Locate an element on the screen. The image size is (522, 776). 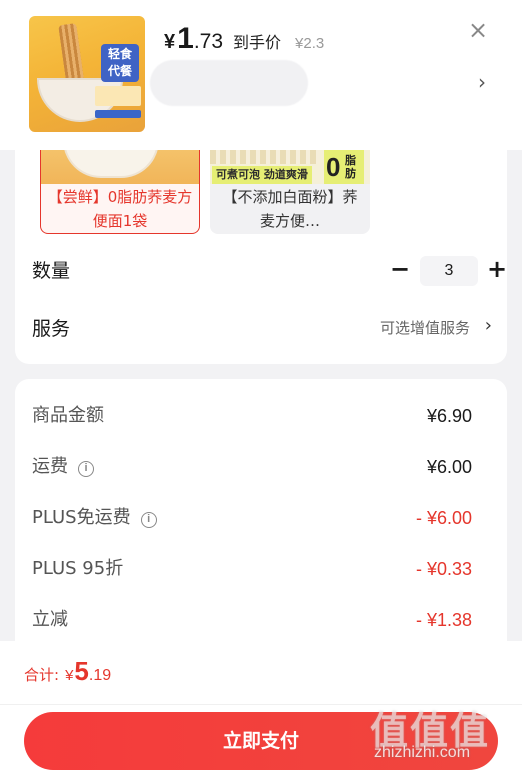
thumbnail-strip-blue is located at coordinates (118, 114).